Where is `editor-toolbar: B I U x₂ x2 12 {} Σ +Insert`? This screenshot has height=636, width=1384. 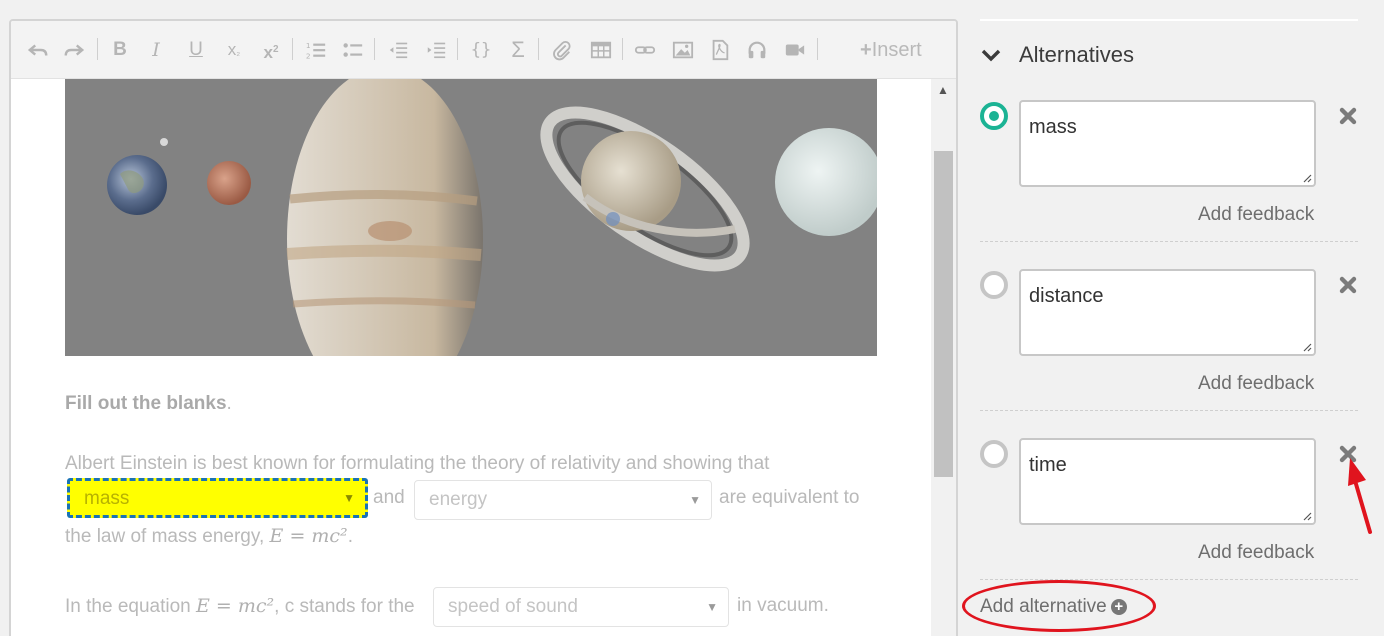 editor-toolbar: B I U x₂ x2 12 {} Σ +Insert is located at coordinates (483, 50).